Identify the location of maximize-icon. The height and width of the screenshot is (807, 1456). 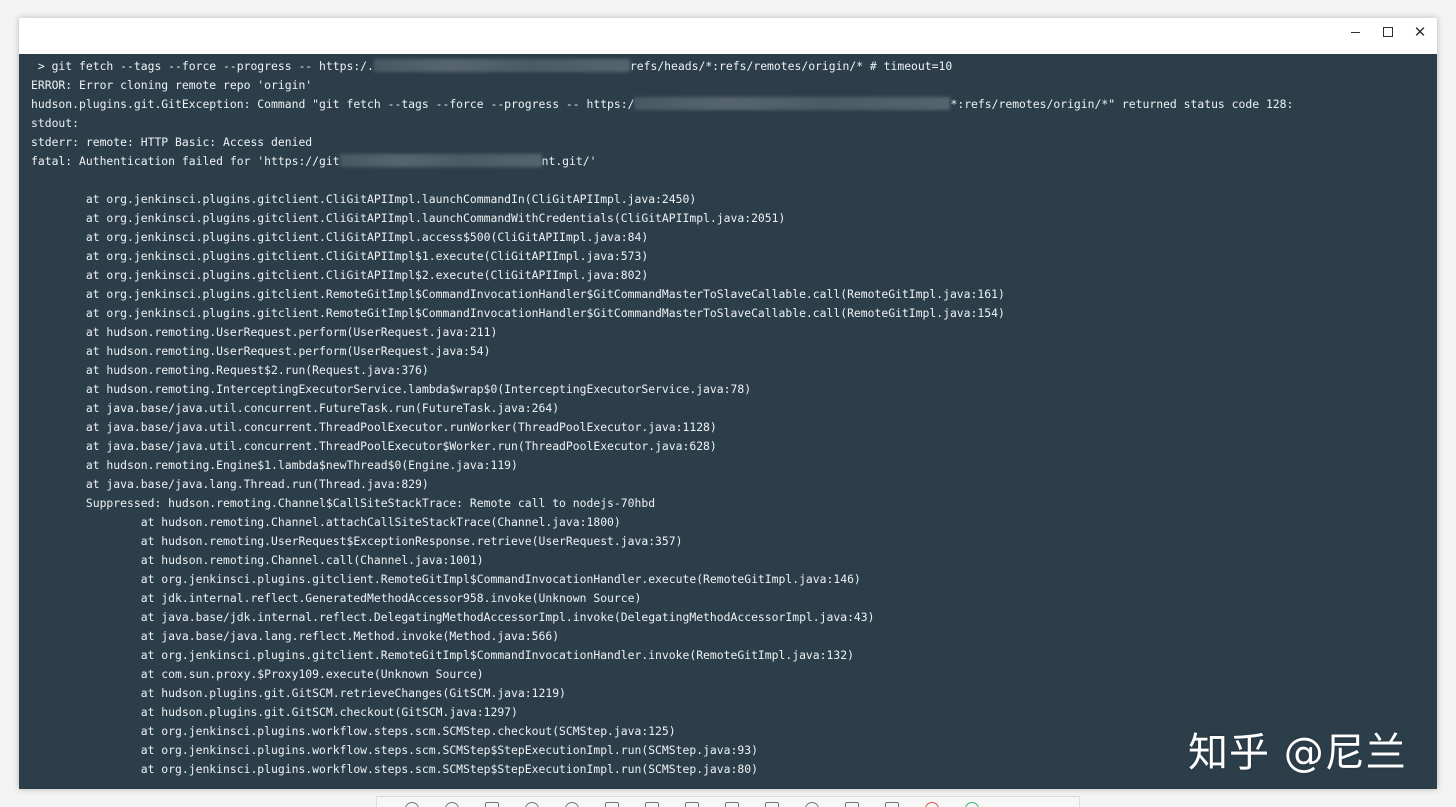
(1388, 32).